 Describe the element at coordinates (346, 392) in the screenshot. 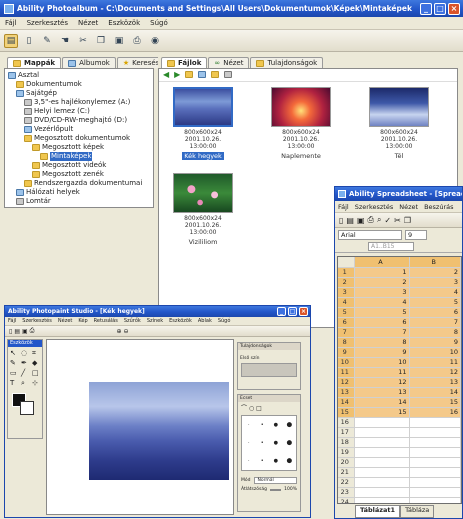

I see `row-header: 13` at that location.